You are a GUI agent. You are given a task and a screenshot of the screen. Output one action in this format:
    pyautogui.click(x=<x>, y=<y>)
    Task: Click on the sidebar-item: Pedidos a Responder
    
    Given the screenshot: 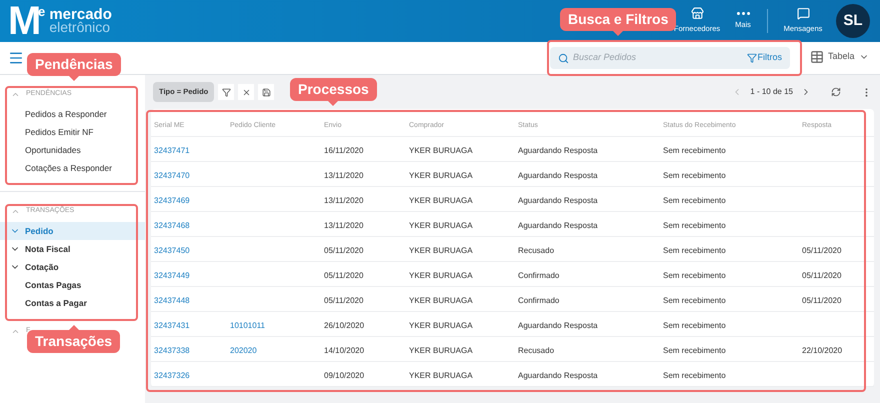 What is the action you would take?
    pyautogui.click(x=72, y=114)
    